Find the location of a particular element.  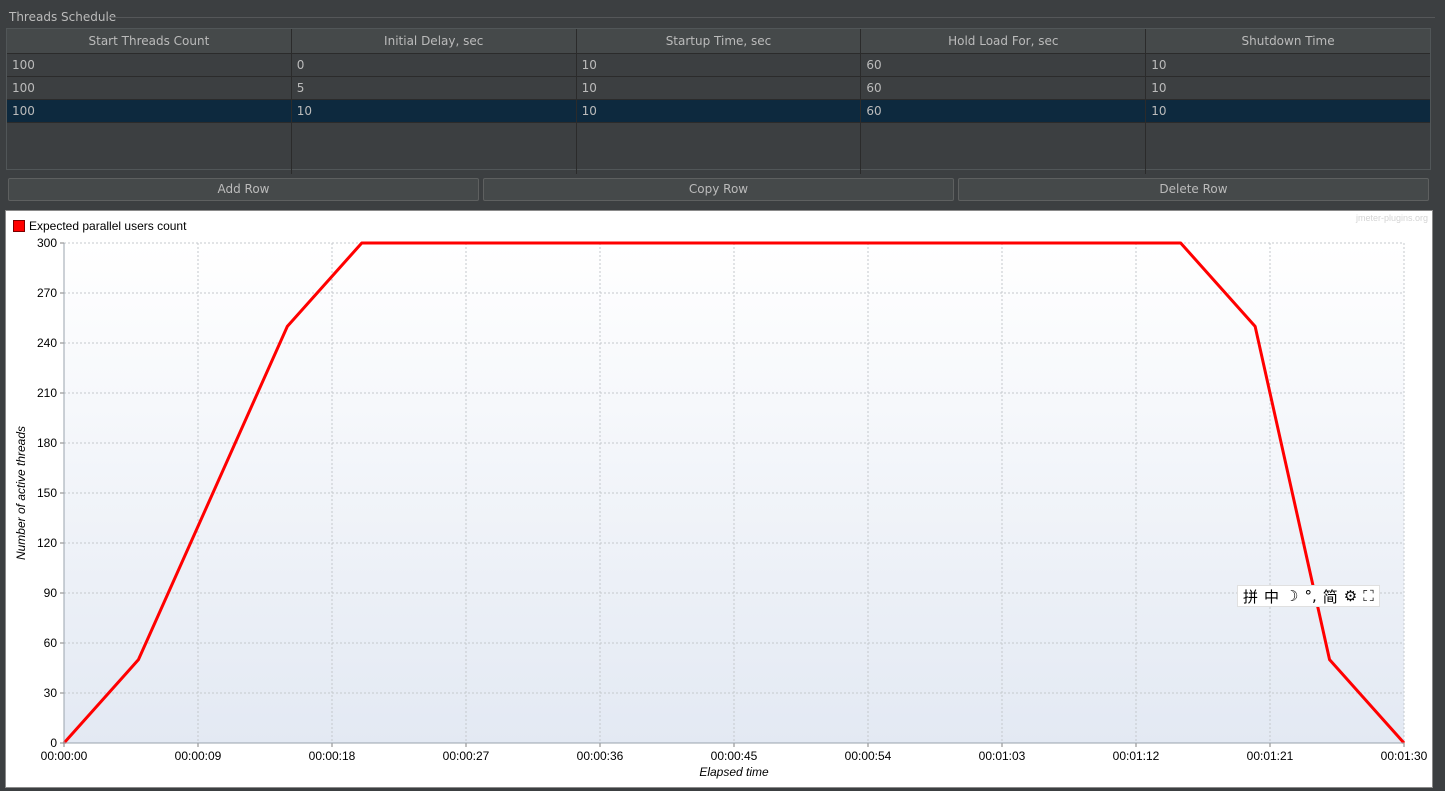

y-tick-label: 120 is located at coordinates (47, 543).